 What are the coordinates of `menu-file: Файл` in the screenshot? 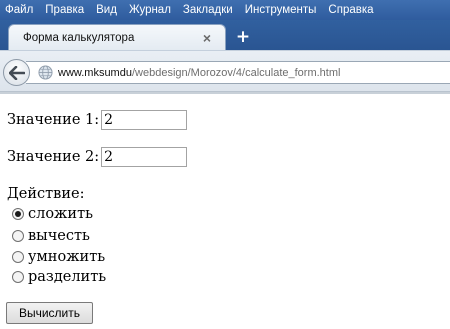 It's located at (20, 10).